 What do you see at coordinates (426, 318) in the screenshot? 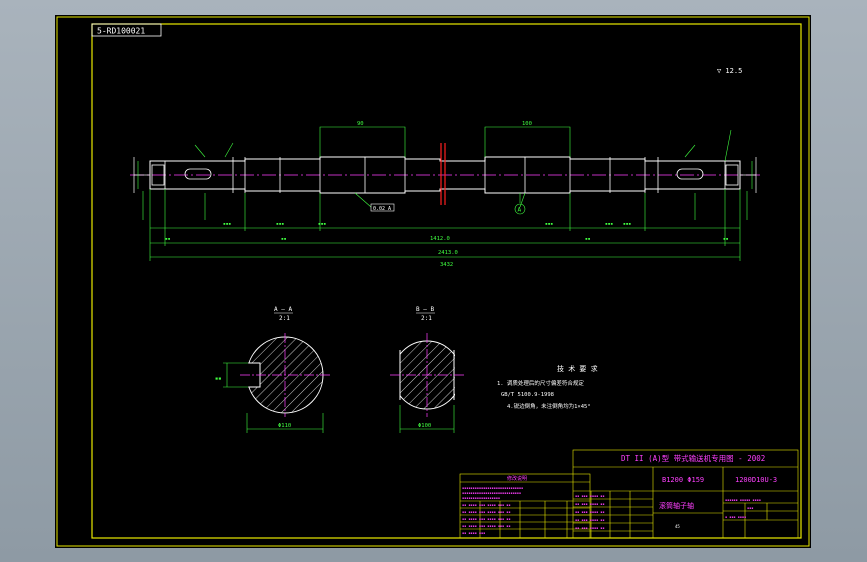
I see `section-b-scale: 2:1` at bounding box center [426, 318].